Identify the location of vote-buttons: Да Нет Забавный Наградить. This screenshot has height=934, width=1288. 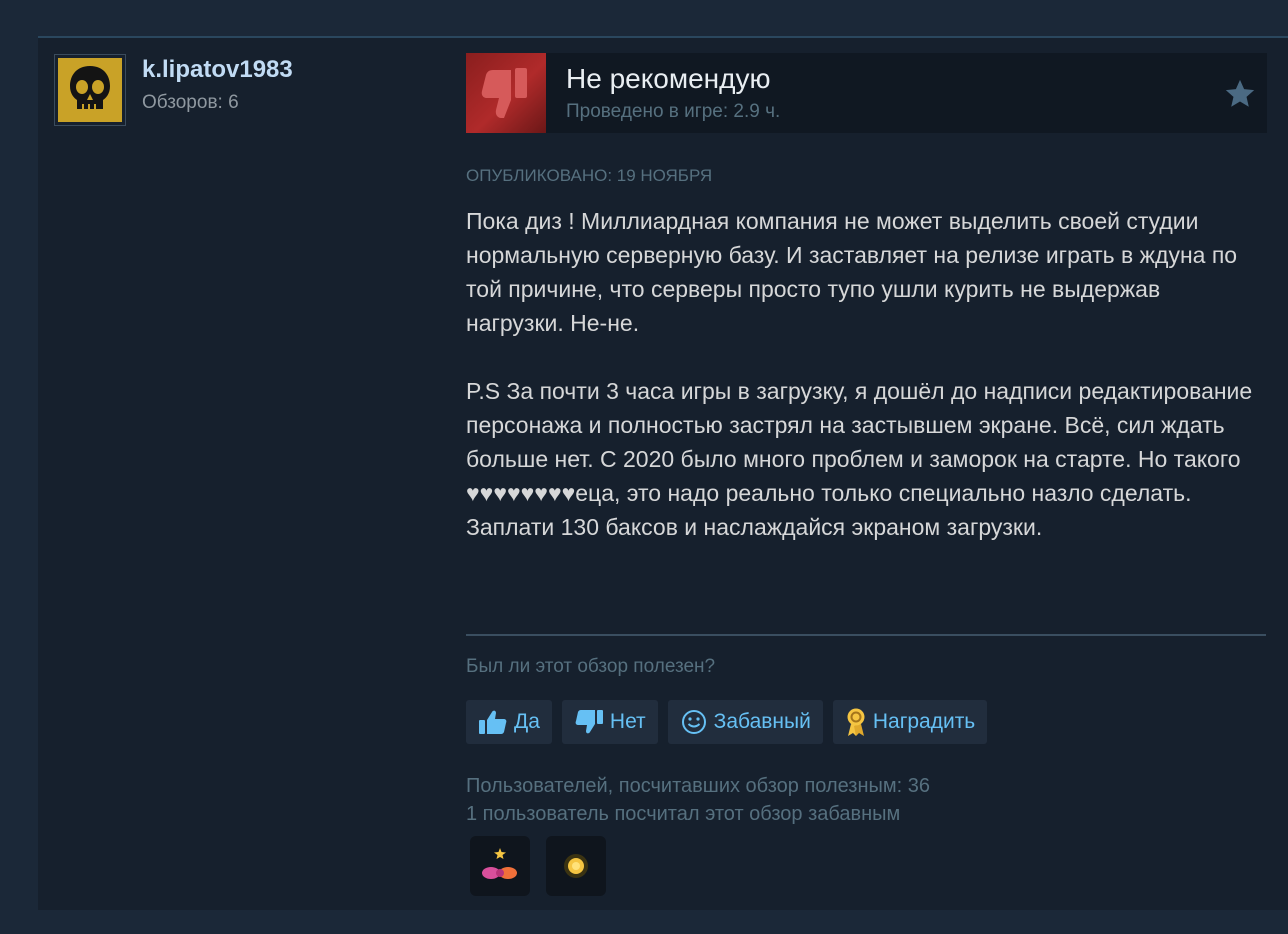
(727, 722).